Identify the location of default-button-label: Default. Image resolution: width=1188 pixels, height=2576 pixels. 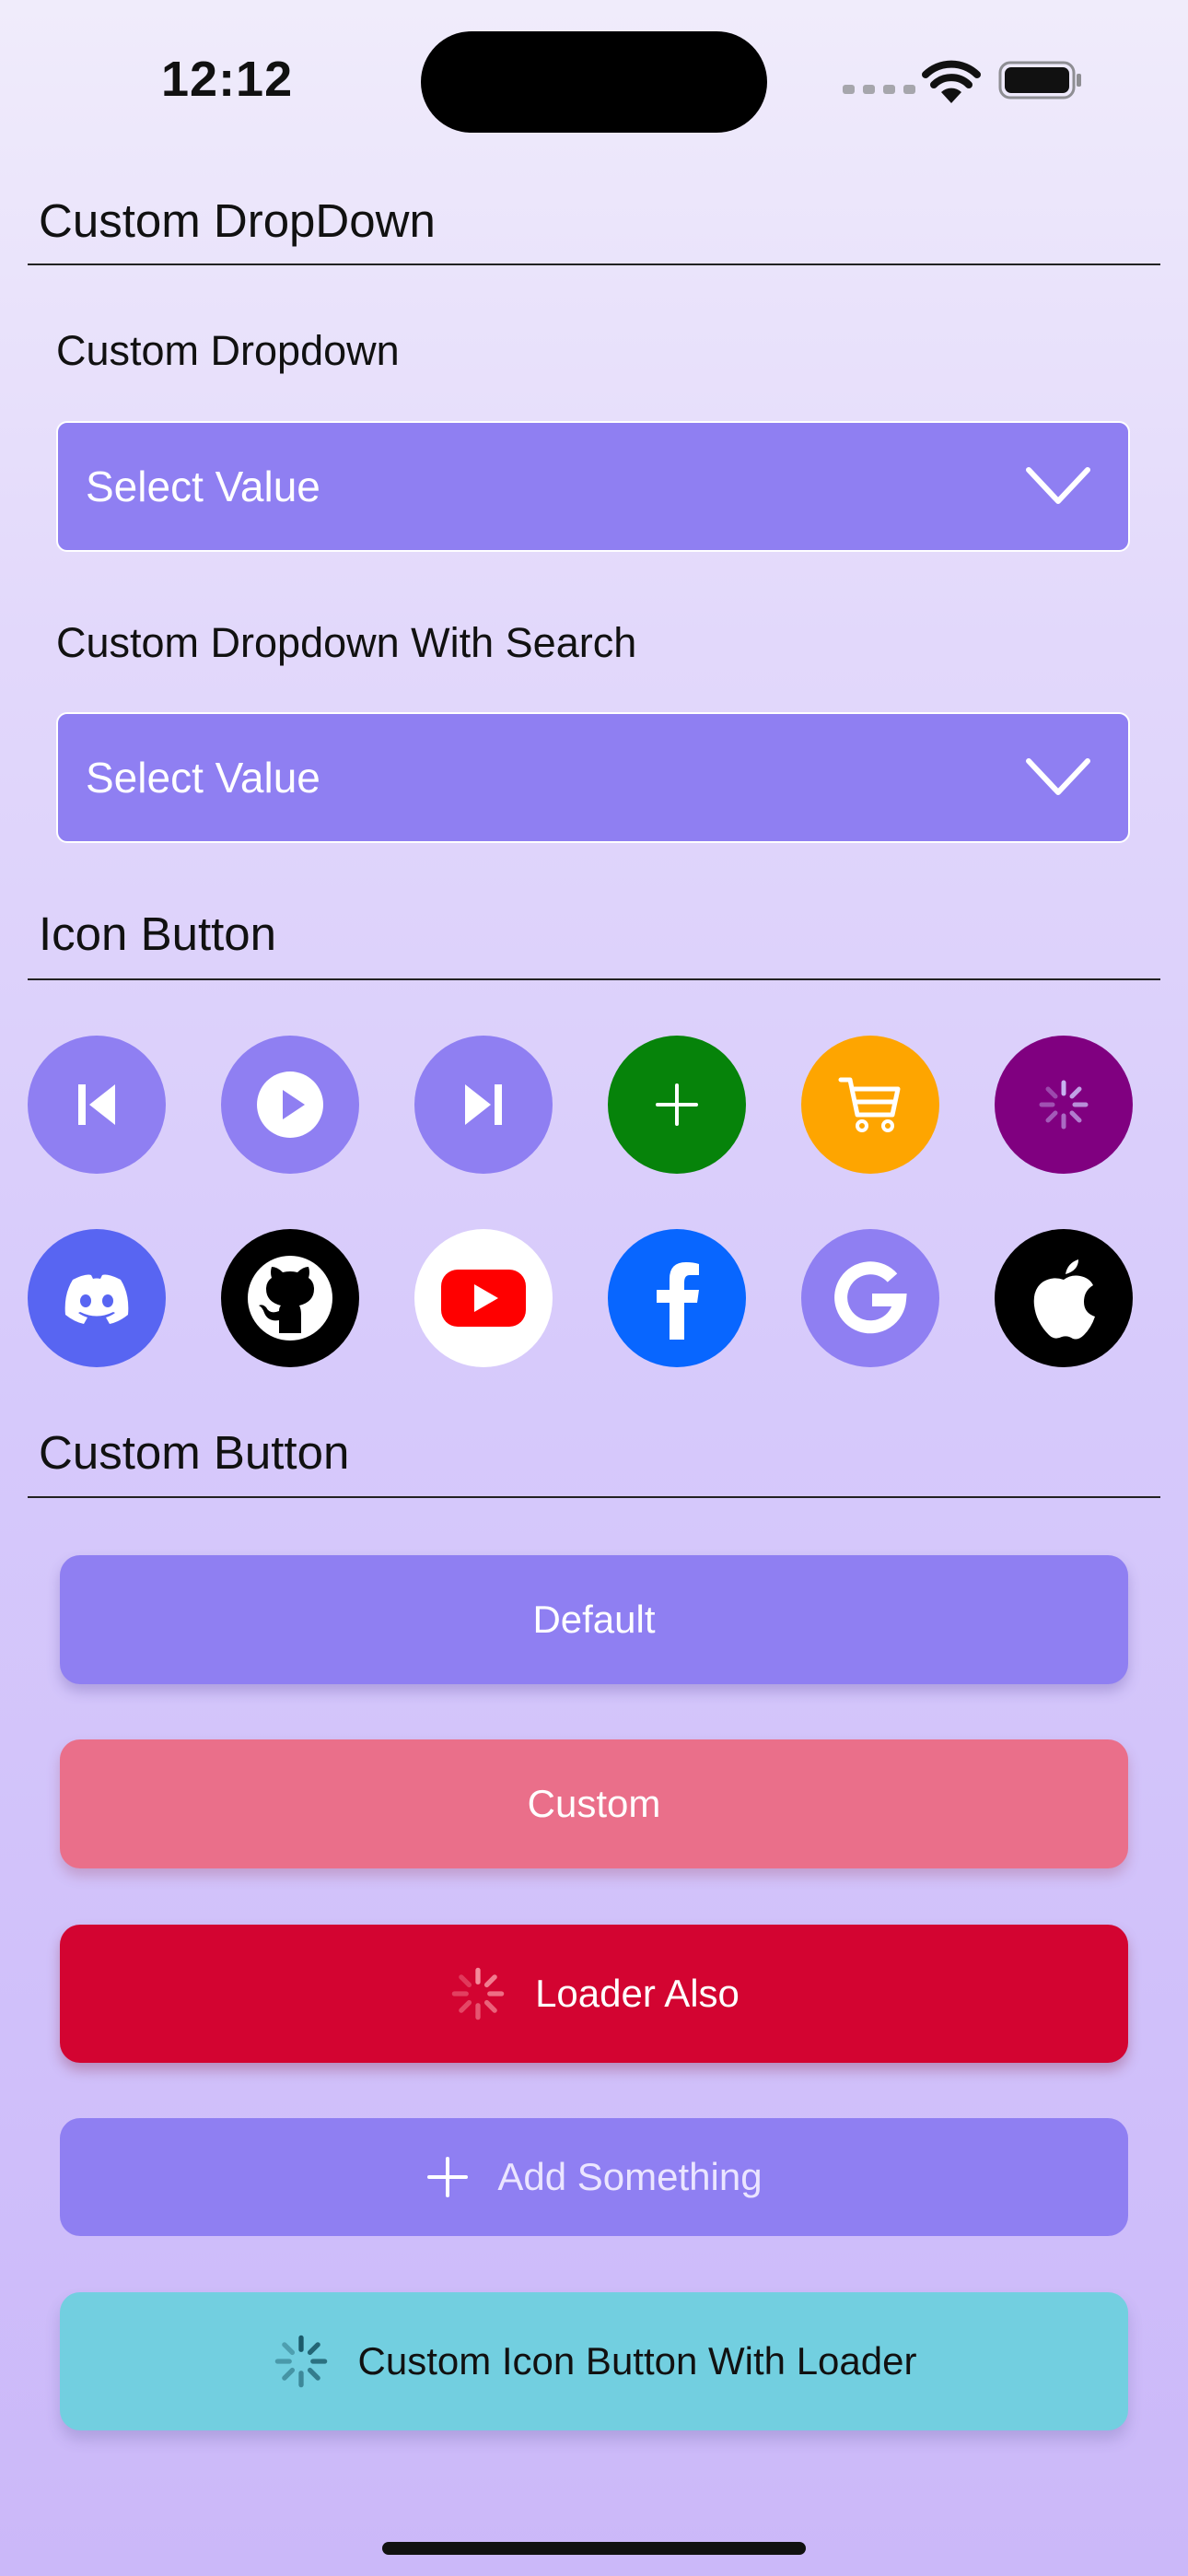
(594, 1619).